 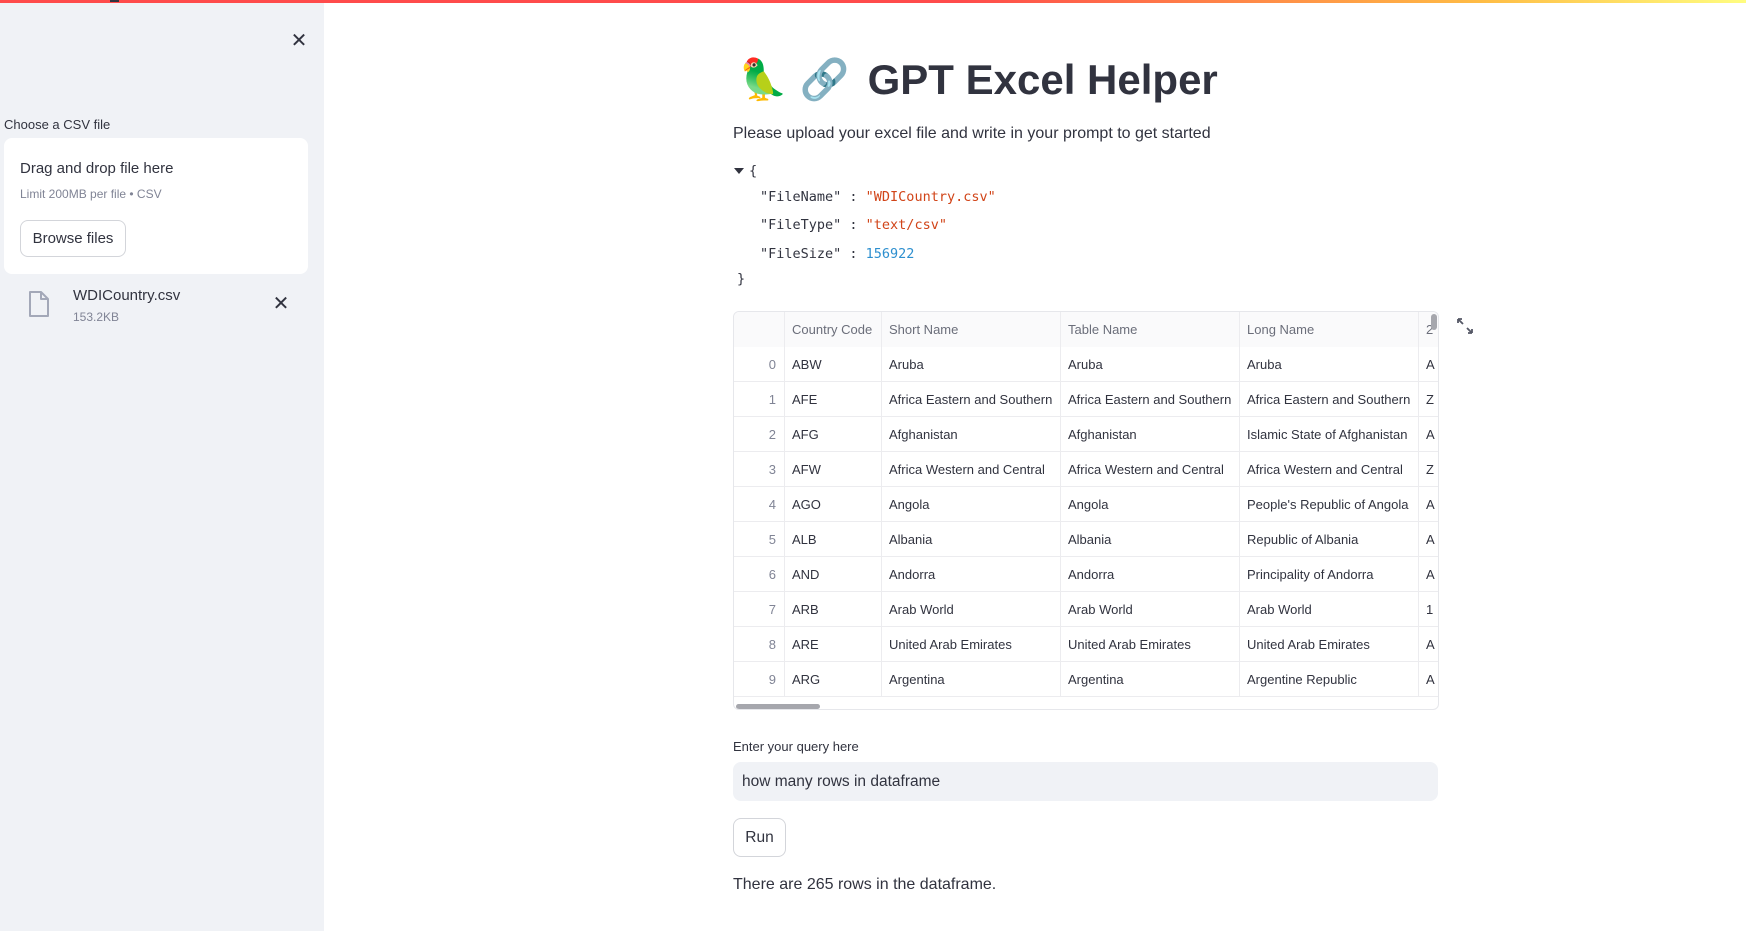 What do you see at coordinates (759, 469) in the screenshot?
I see `row-index-cell: 3` at bounding box center [759, 469].